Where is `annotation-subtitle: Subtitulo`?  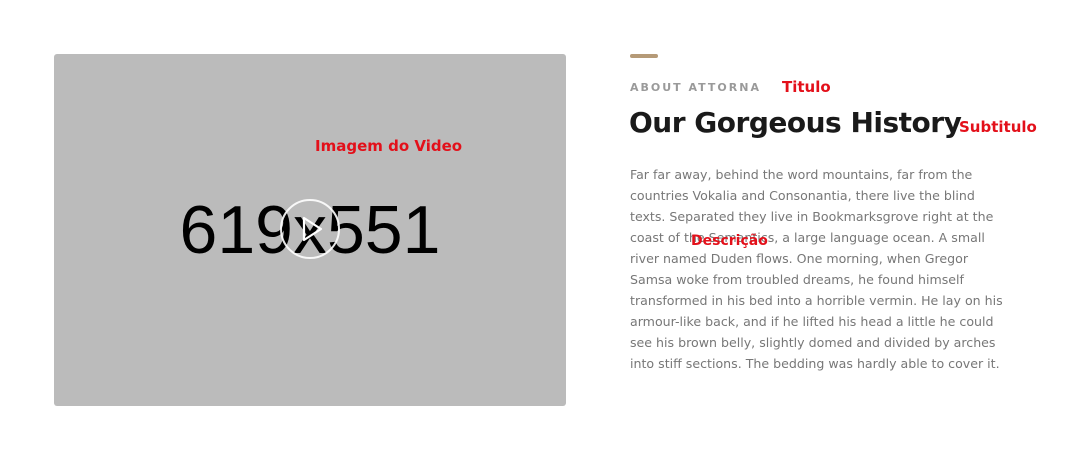
annotation-subtitle: Subtitulo is located at coordinates (998, 127).